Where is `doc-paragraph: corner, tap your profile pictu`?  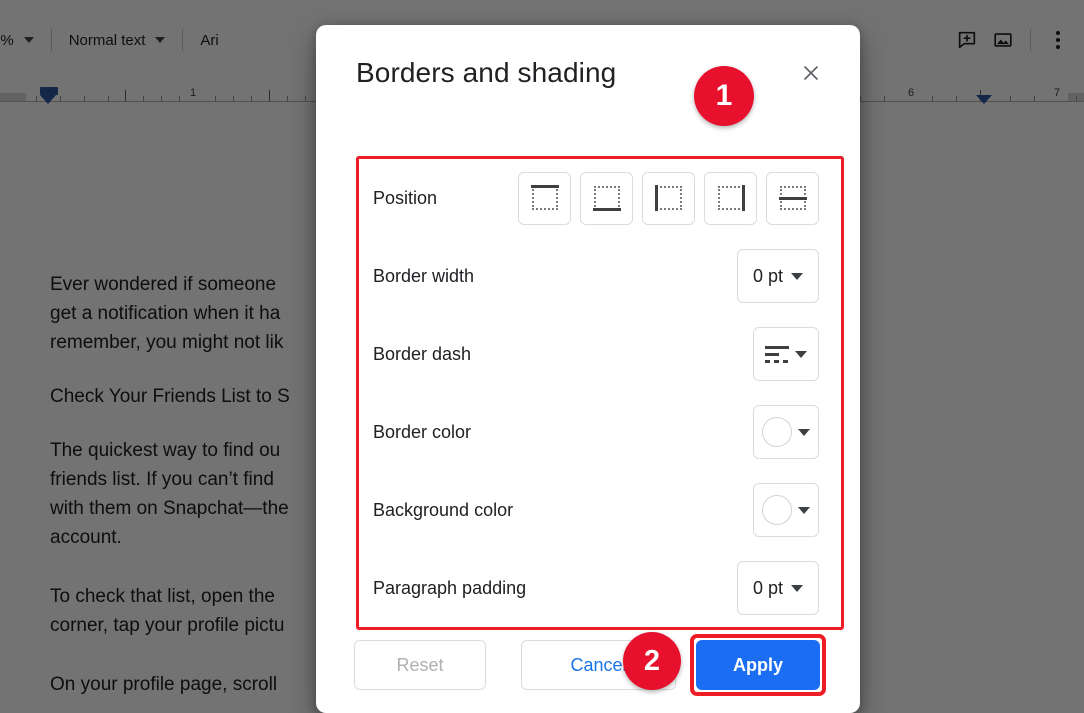 doc-paragraph: corner, tap your profile pictu is located at coordinates (167, 625).